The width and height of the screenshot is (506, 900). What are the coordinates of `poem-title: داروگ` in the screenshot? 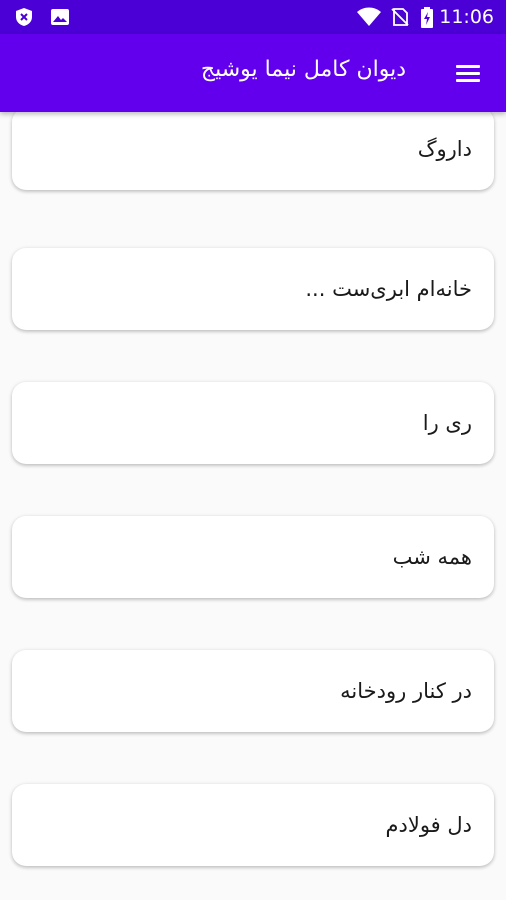 It's located at (444, 149).